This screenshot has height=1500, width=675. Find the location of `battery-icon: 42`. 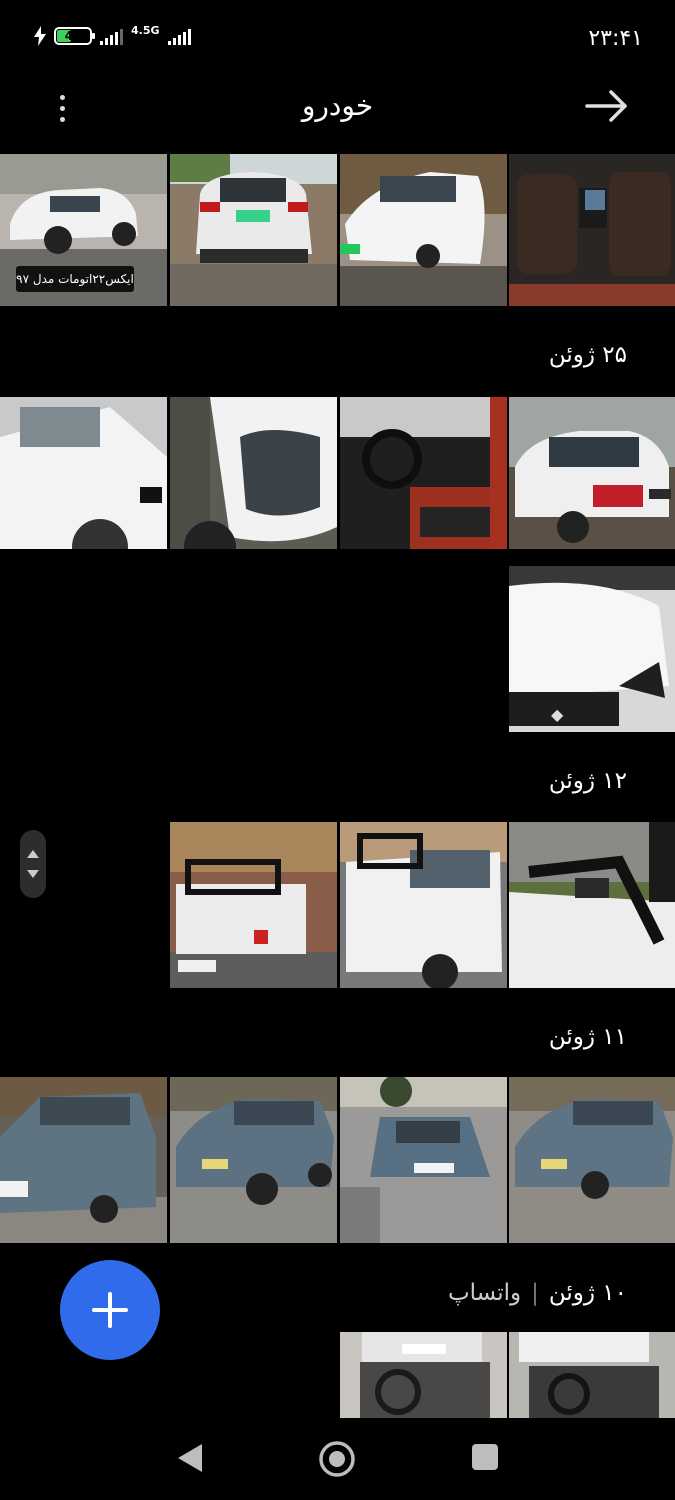

battery-icon: 42 is located at coordinates (74, 36).